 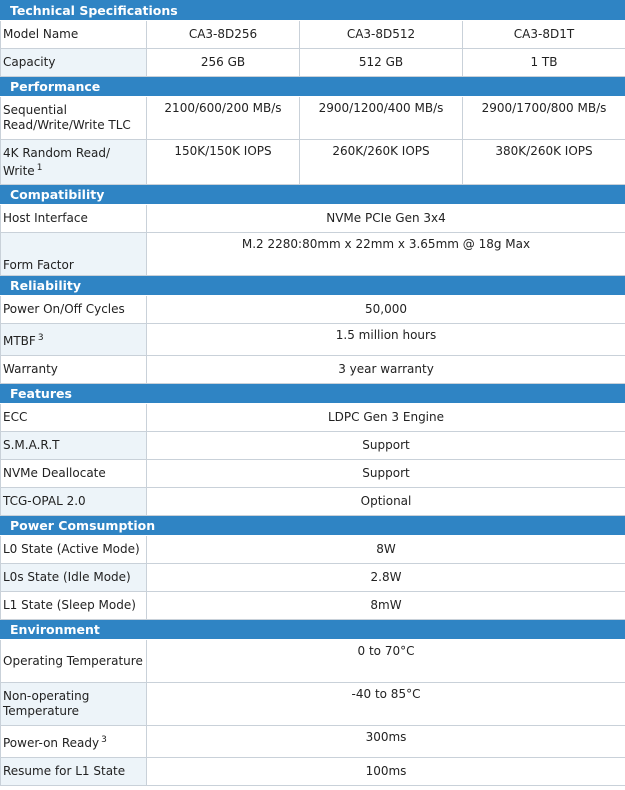 What do you see at coordinates (73, 605) in the screenshot?
I see `row-label: L1 State (Sleep Mode)` at bounding box center [73, 605].